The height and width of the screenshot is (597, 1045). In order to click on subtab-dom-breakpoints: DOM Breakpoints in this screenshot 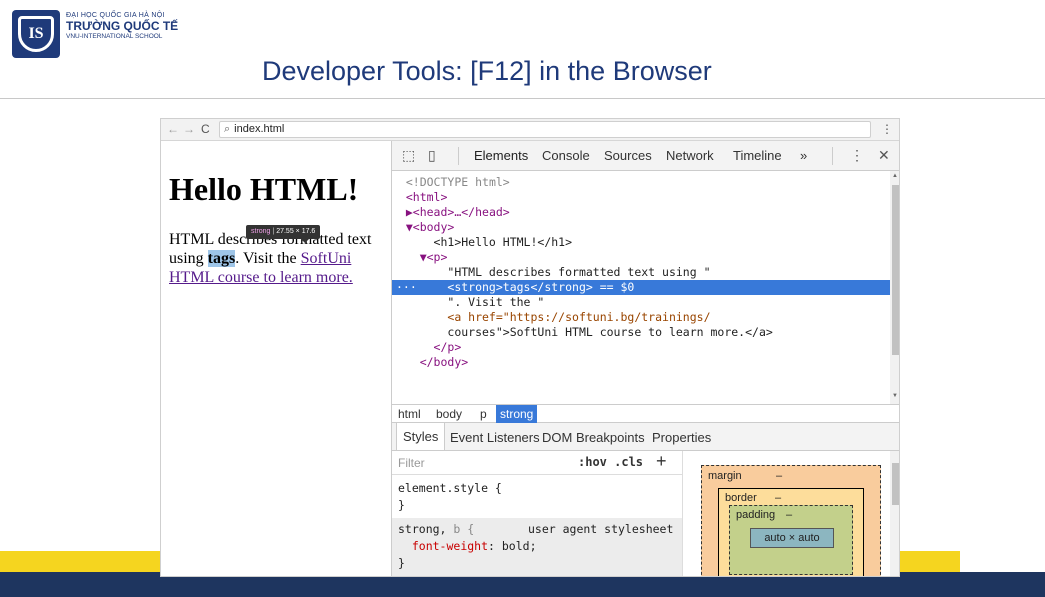, I will do `click(593, 437)`.